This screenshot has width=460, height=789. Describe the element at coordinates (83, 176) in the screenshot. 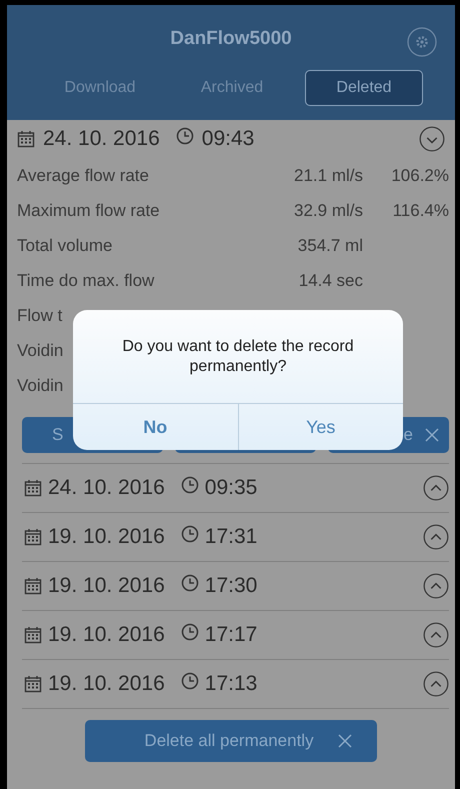

I see `detail-label: Average flow rate` at that location.